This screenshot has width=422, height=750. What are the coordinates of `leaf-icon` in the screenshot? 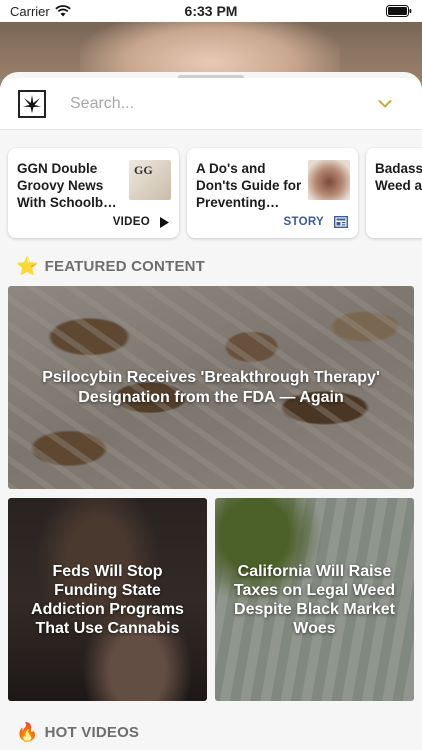 It's located at (32, 103).